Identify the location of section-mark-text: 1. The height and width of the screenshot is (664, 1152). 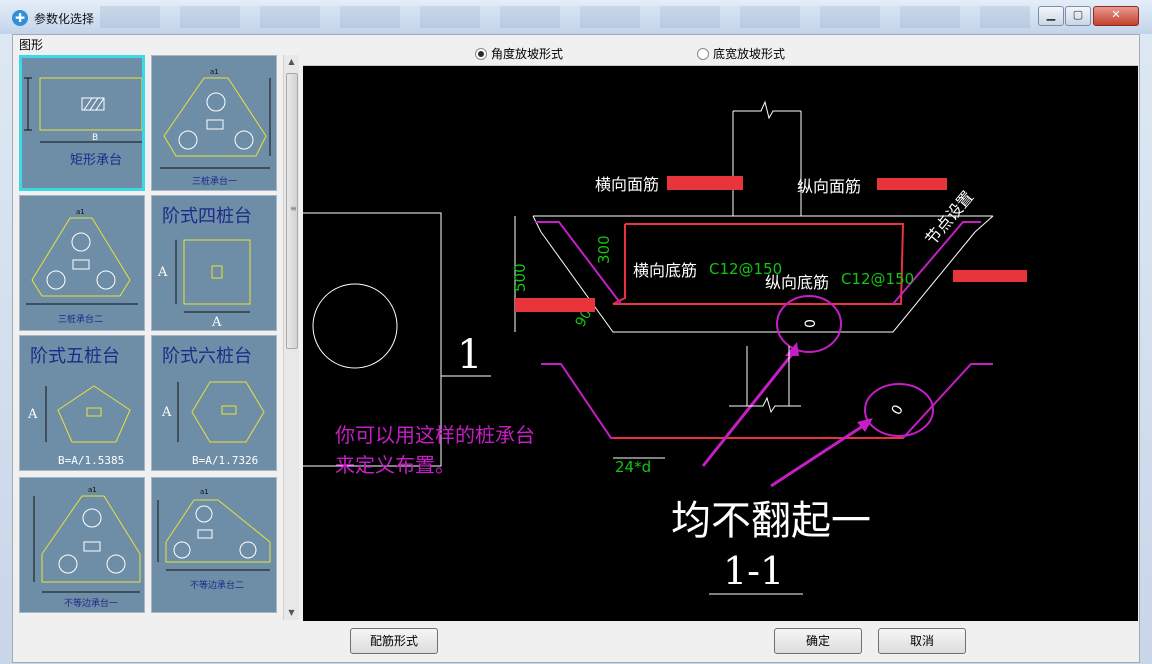
(469, 355).